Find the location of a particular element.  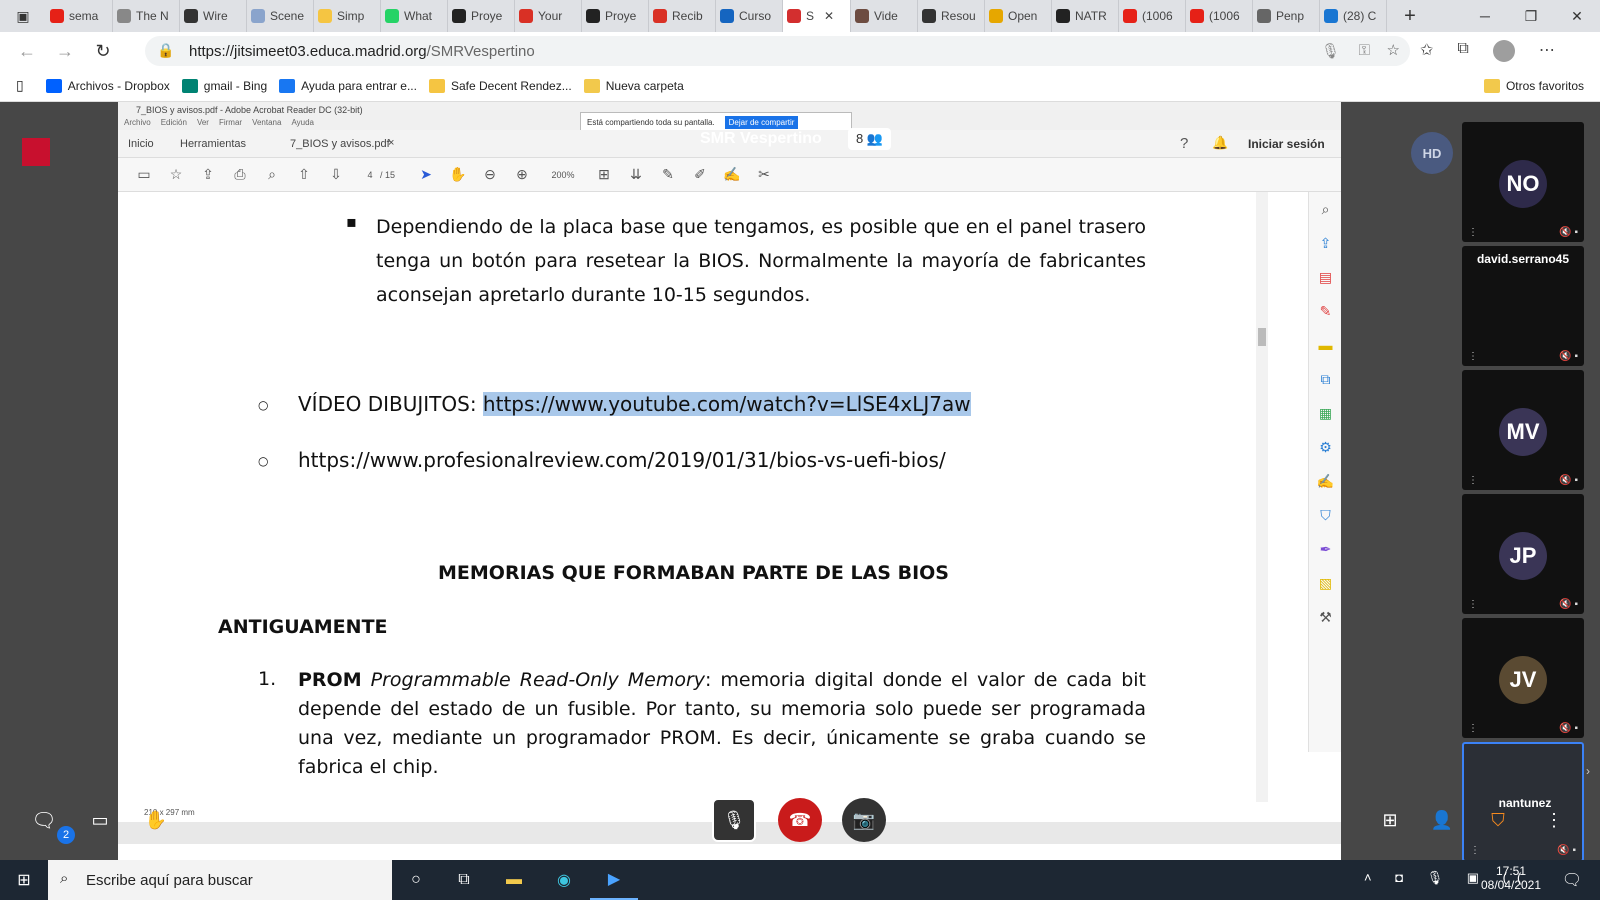

browser-tab: NATR is located at coordinates (1085, 16).